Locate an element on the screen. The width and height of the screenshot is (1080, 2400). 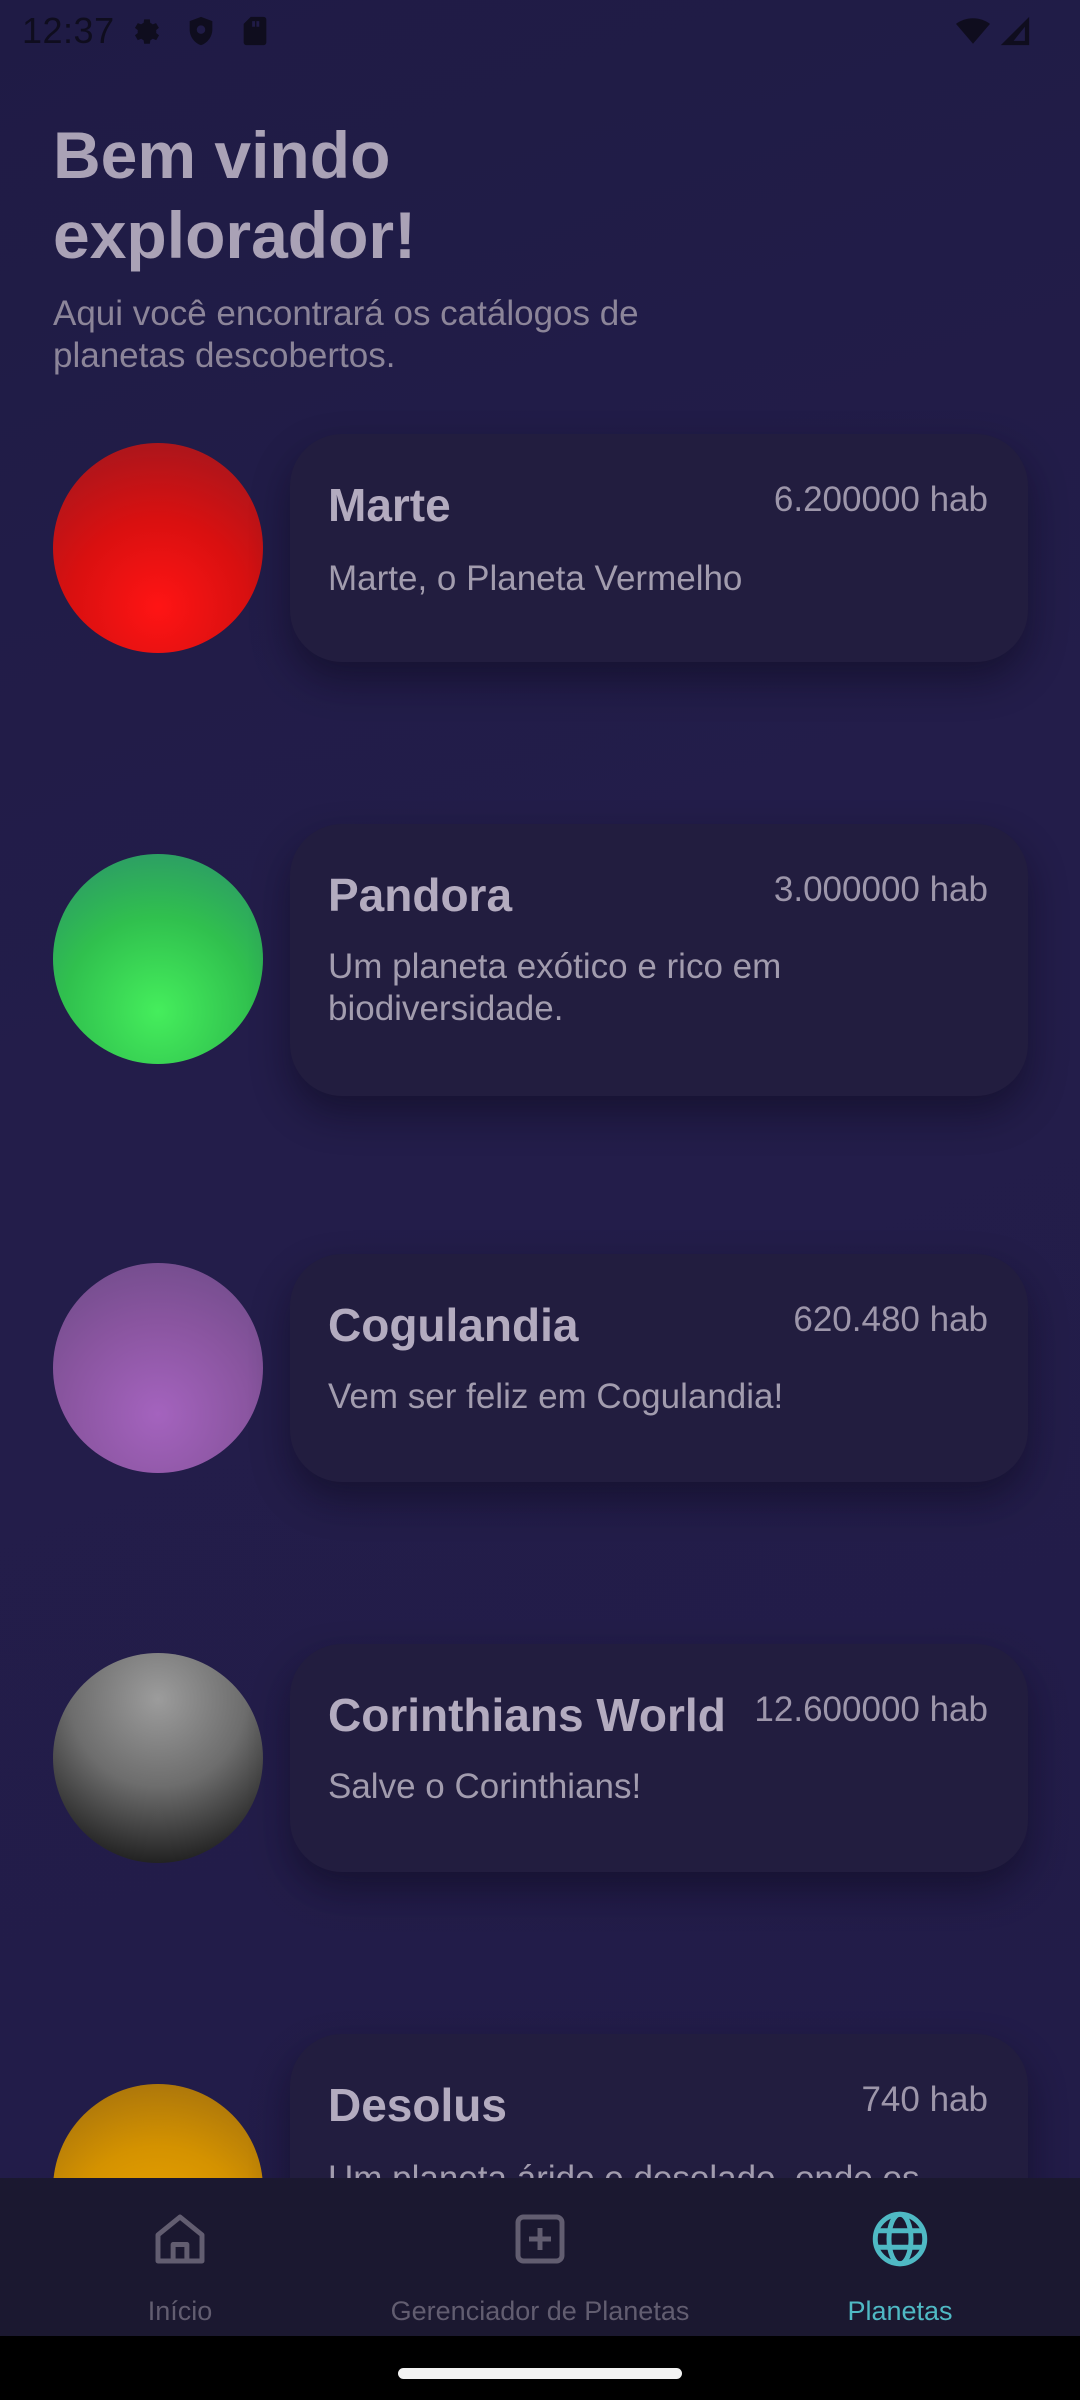
planet-name: Corinthians World is located at coordinates (527, 1715).